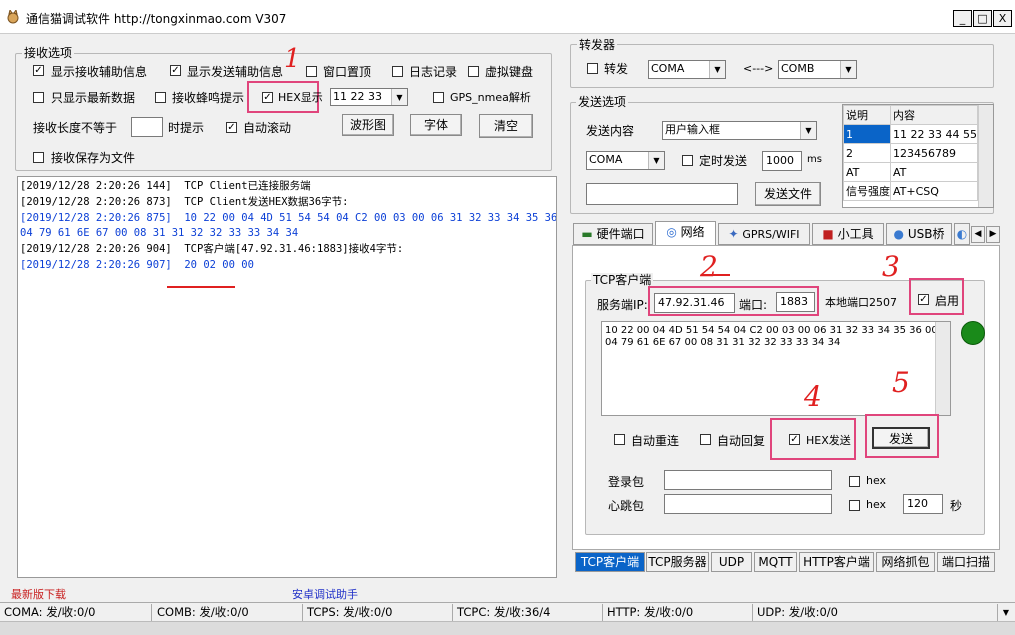  What do you see at coordinates (662, 194) in the screenshot?
I see `send-file-path-input` at bounding box center [662, 194].